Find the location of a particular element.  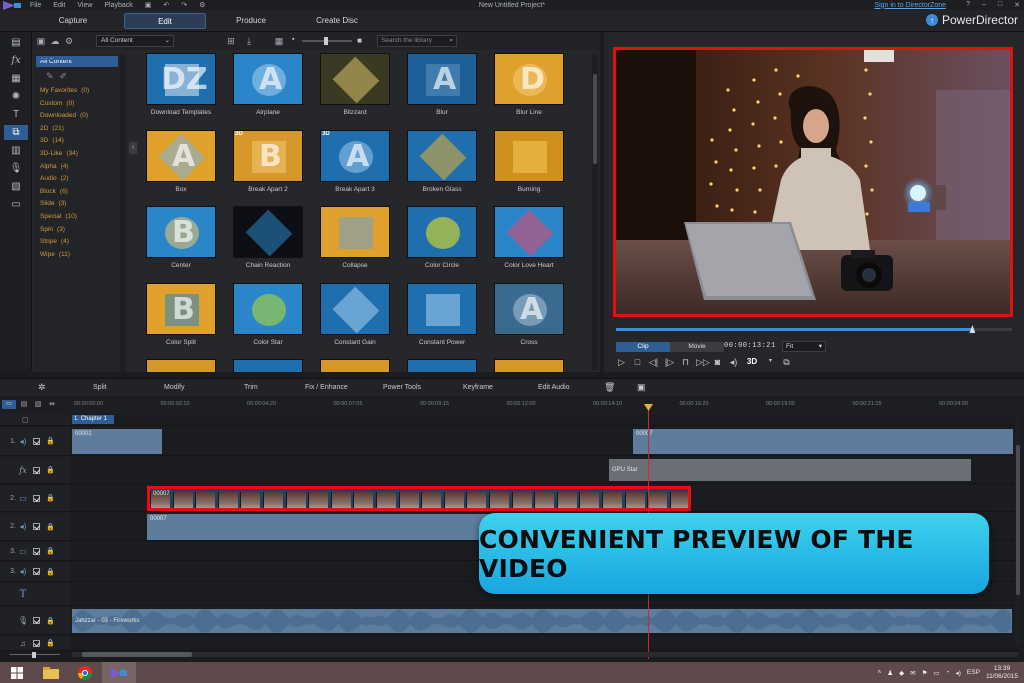

maximize-button: □ is located at coordinates (1000, 5).